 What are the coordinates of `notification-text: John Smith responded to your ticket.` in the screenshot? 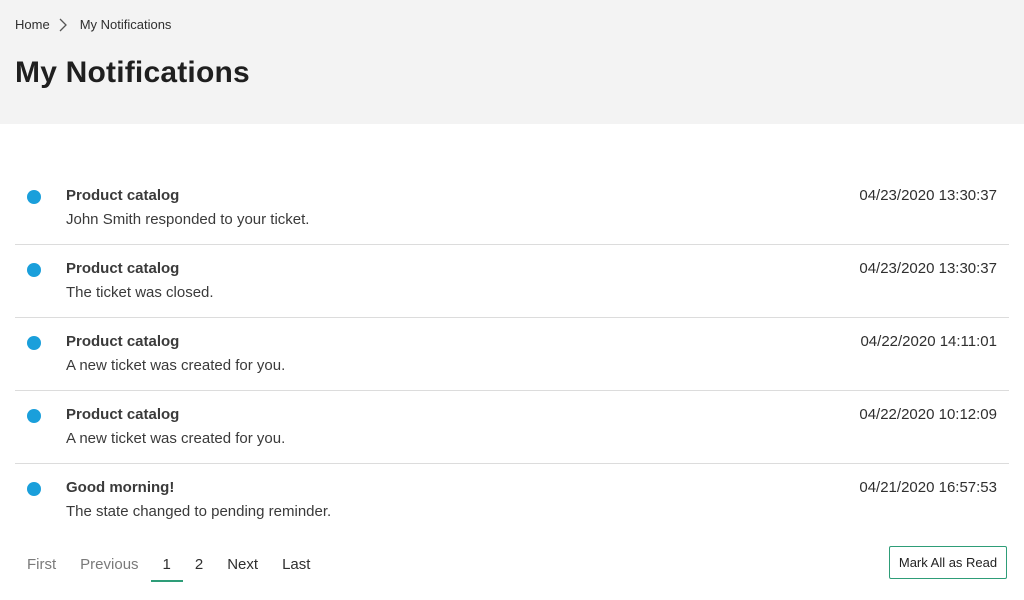 It's located at (188, 219).